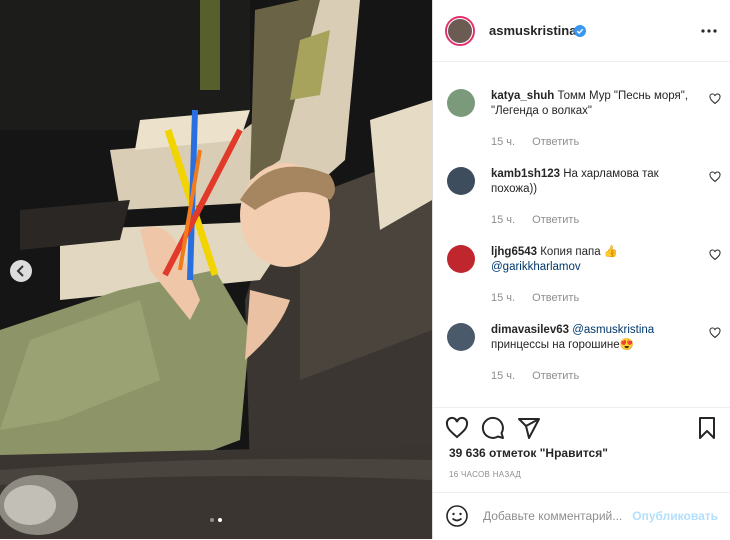 The width and height of the screenshot is (730, 540). Describe the element at coordinates (528, 453) in the screenshot. I see `likes-count: 39 636 отметок "Нравится"` at that location.